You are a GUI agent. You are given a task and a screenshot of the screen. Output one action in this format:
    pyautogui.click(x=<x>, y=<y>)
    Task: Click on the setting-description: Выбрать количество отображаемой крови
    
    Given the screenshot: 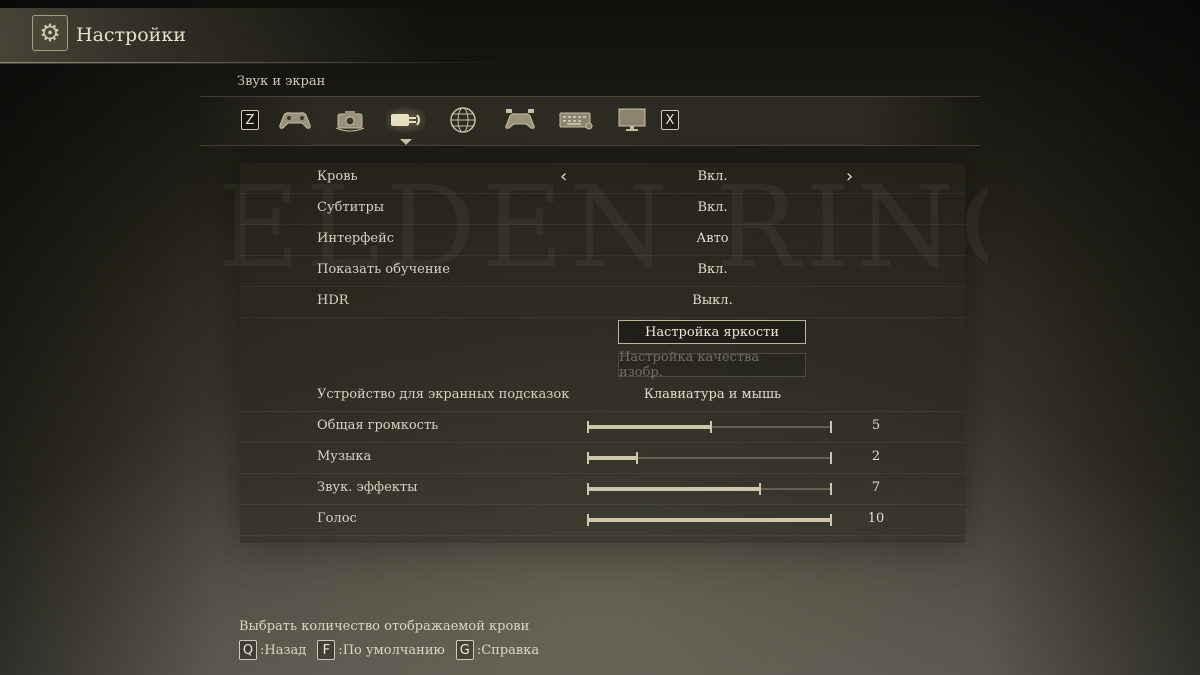 What is the action you would take?
    pyautogui.click(x=384, y=626)
    